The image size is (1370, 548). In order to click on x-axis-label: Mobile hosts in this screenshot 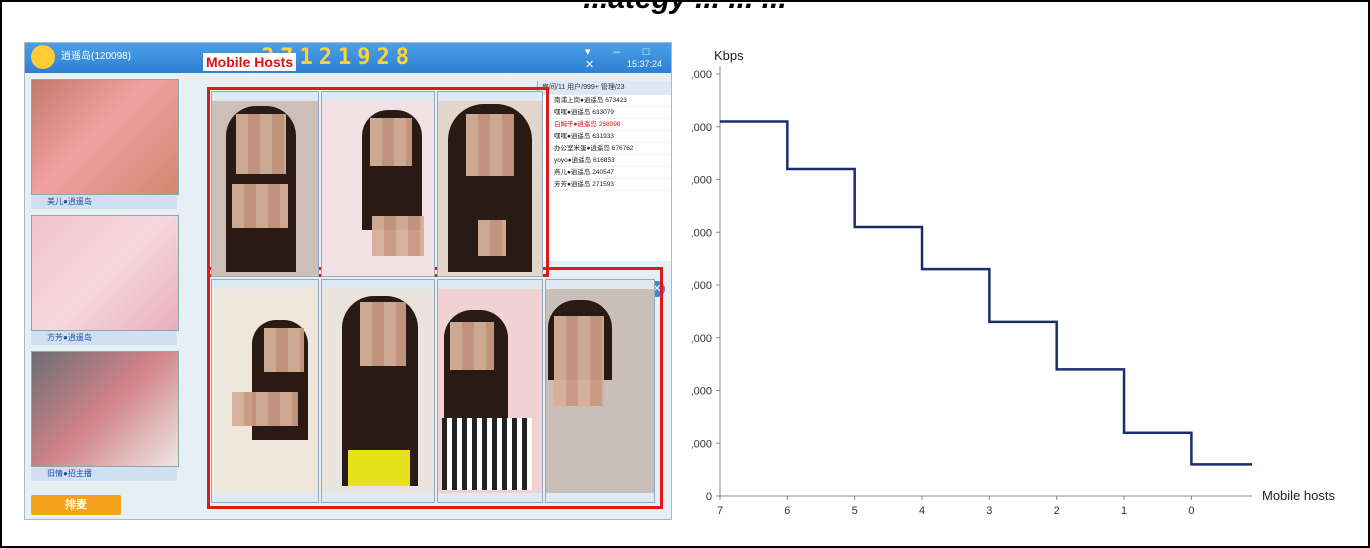, I will do `click(1298, 495)`.